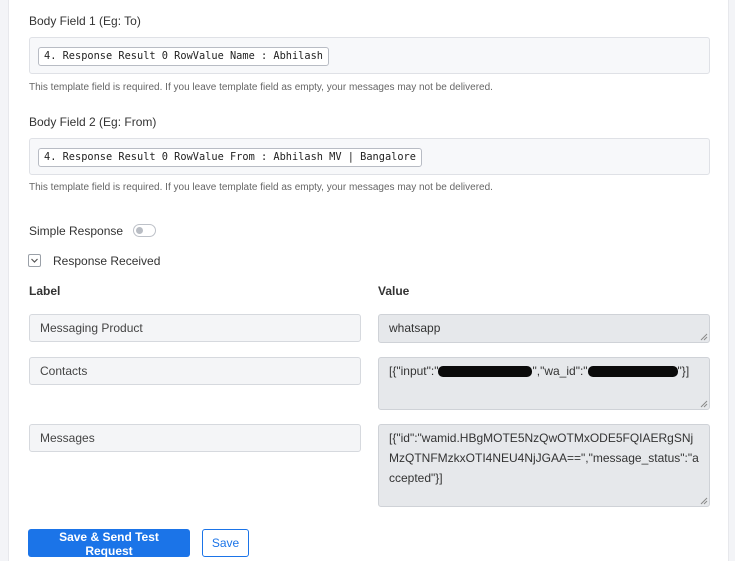 This screenshot has width=735, height=561. I want to click on left-panel-edge, so click(4, 280).